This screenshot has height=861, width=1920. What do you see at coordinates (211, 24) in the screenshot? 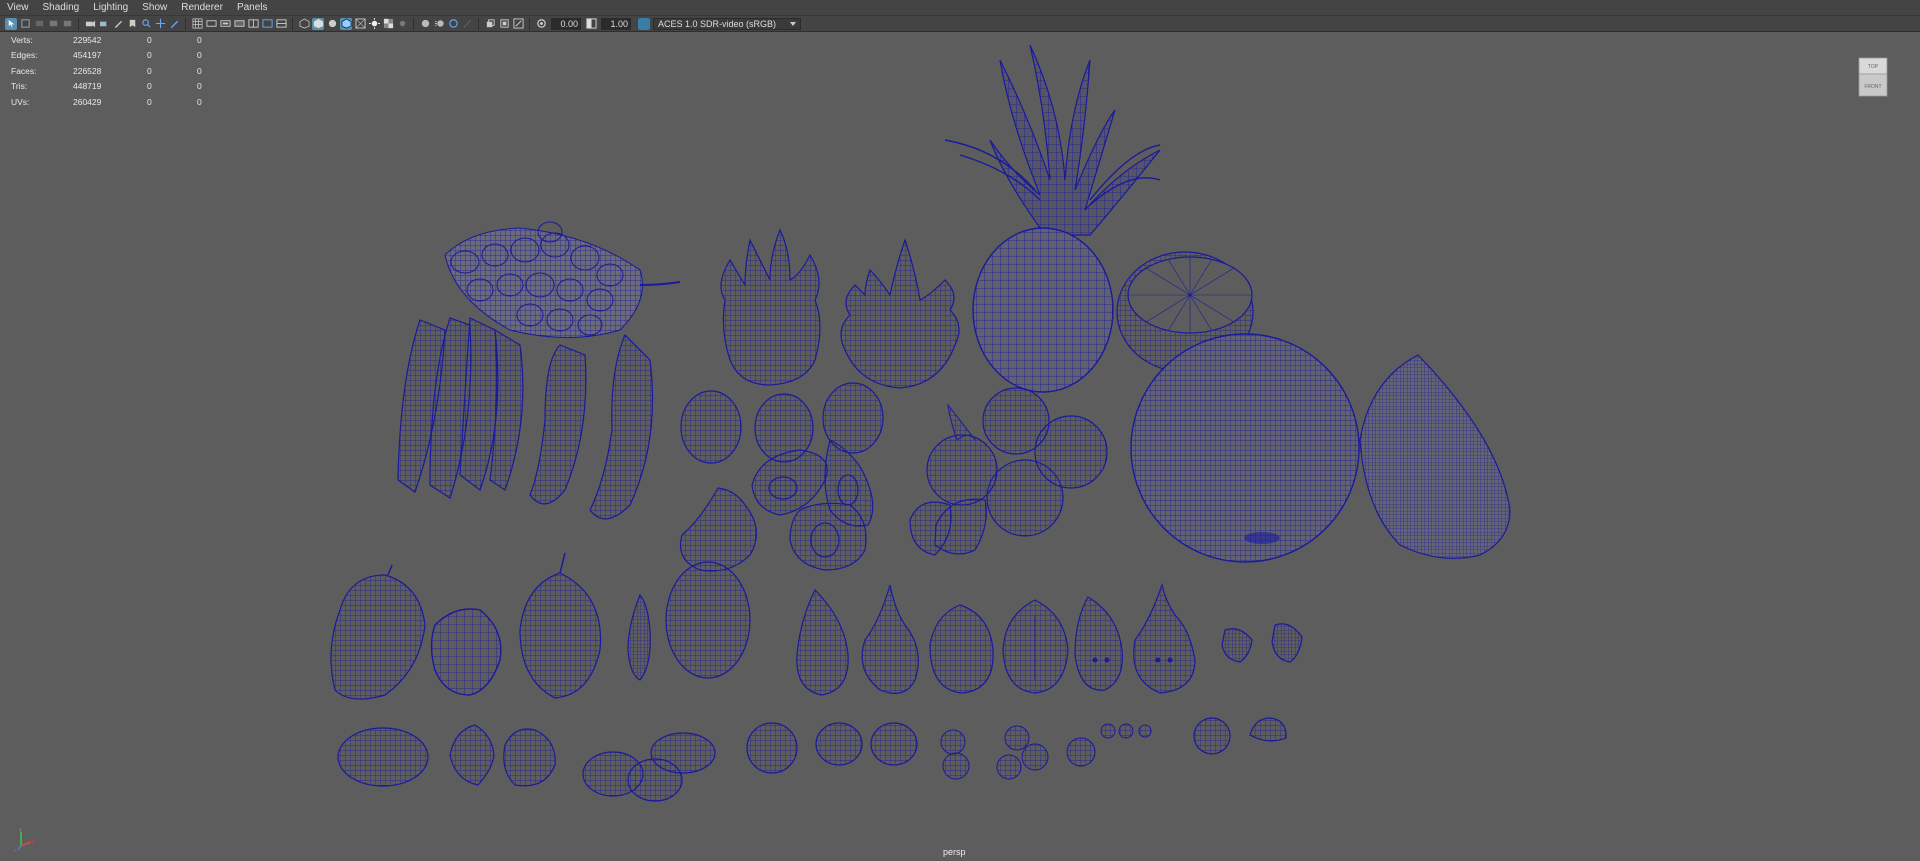
I see `film-gate-icon` at bounding box center [211, 24].